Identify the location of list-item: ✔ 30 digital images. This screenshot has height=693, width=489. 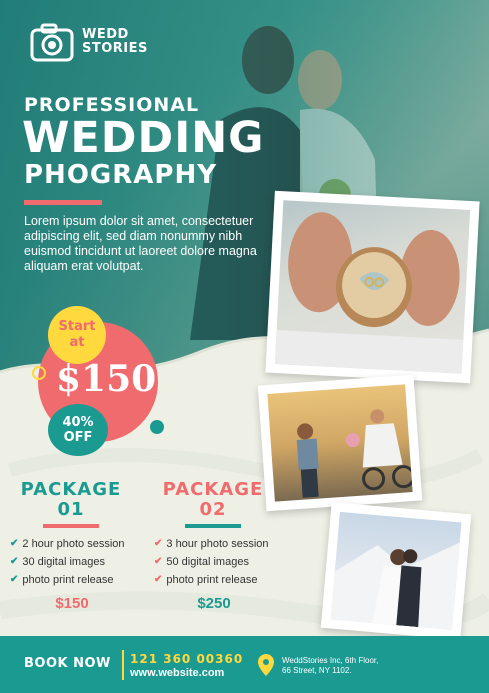
(67, 562).